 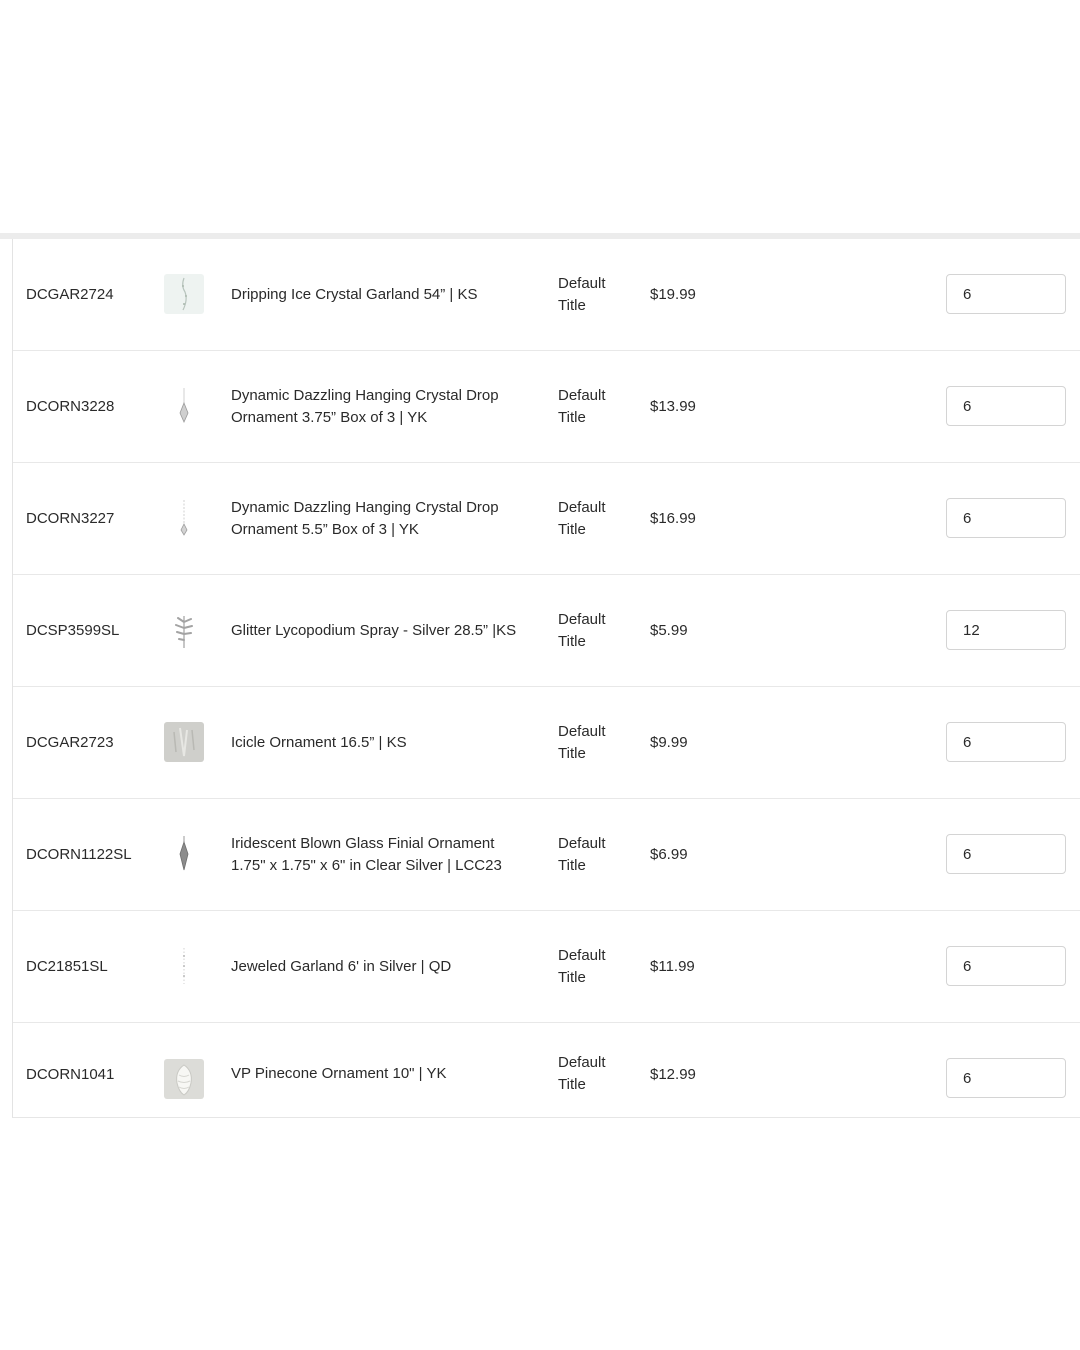 What do you see at coordinates (184, 966) in the screenshot?
I see `jeweled-garland-thumbnail` at bounding box center [184, 966].